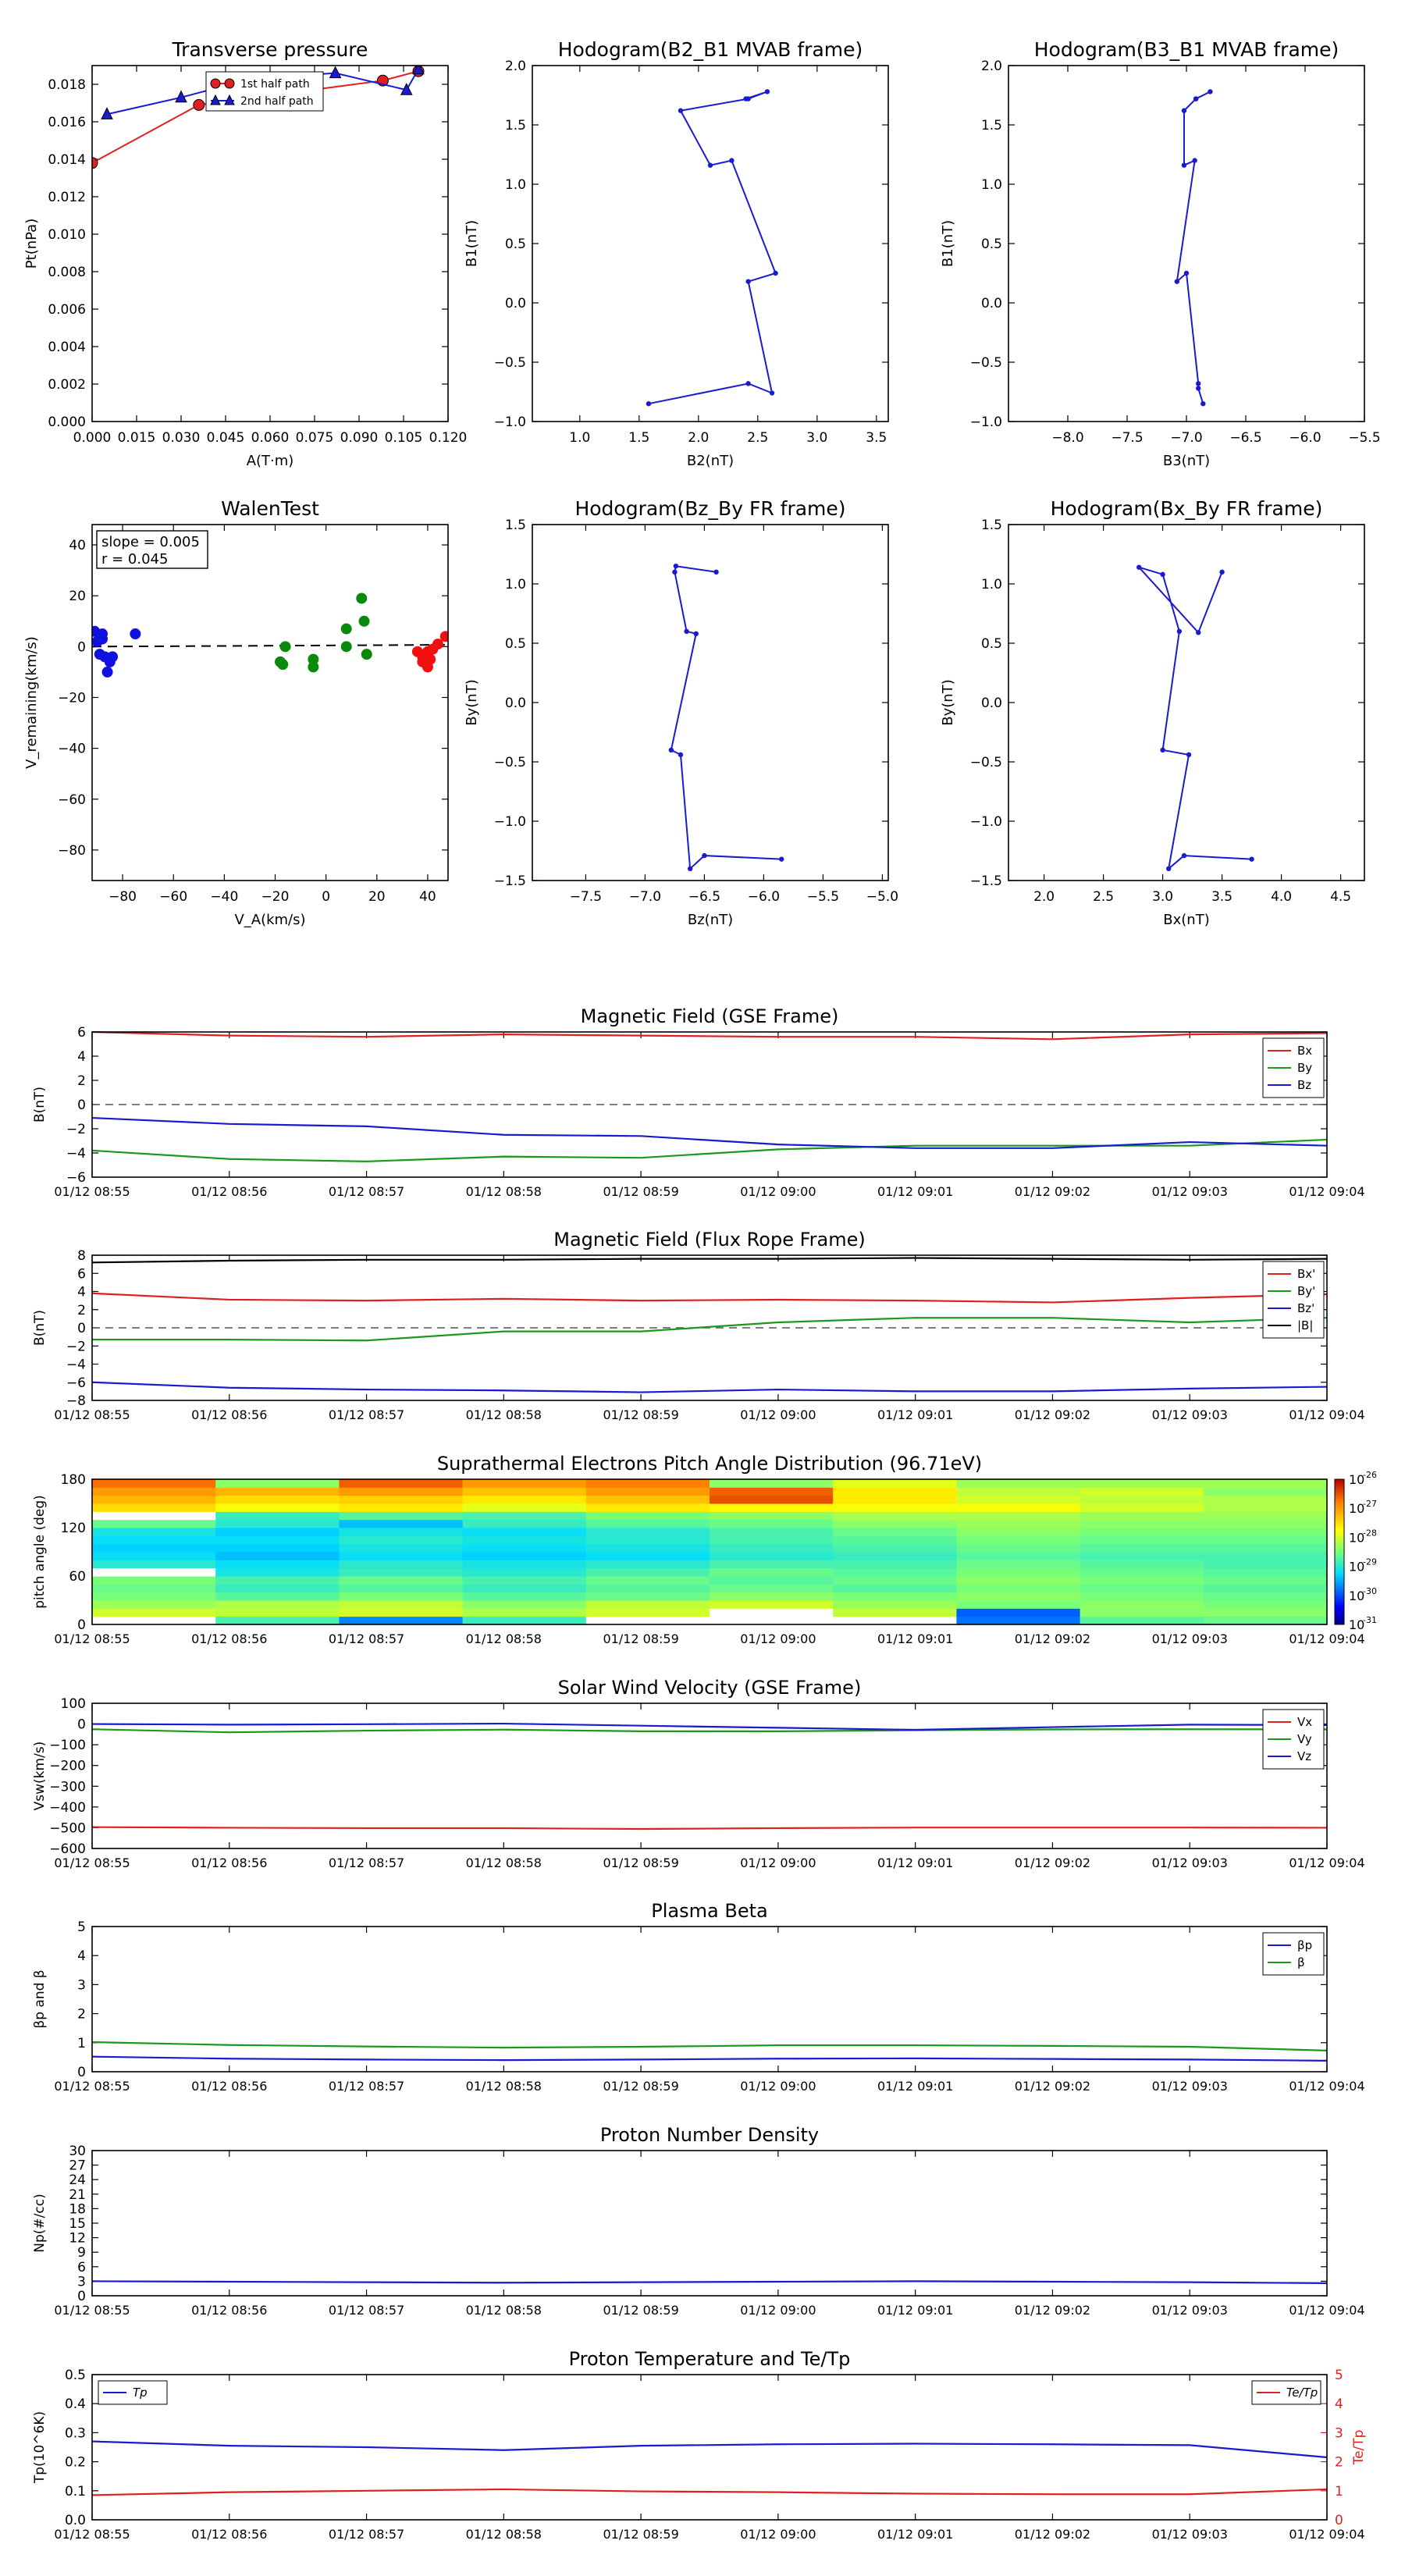  What do you see at coordinates (68, 1849) in the screenshot?
I see `y-tick-label: −600` at bounding box center [68, 1849].